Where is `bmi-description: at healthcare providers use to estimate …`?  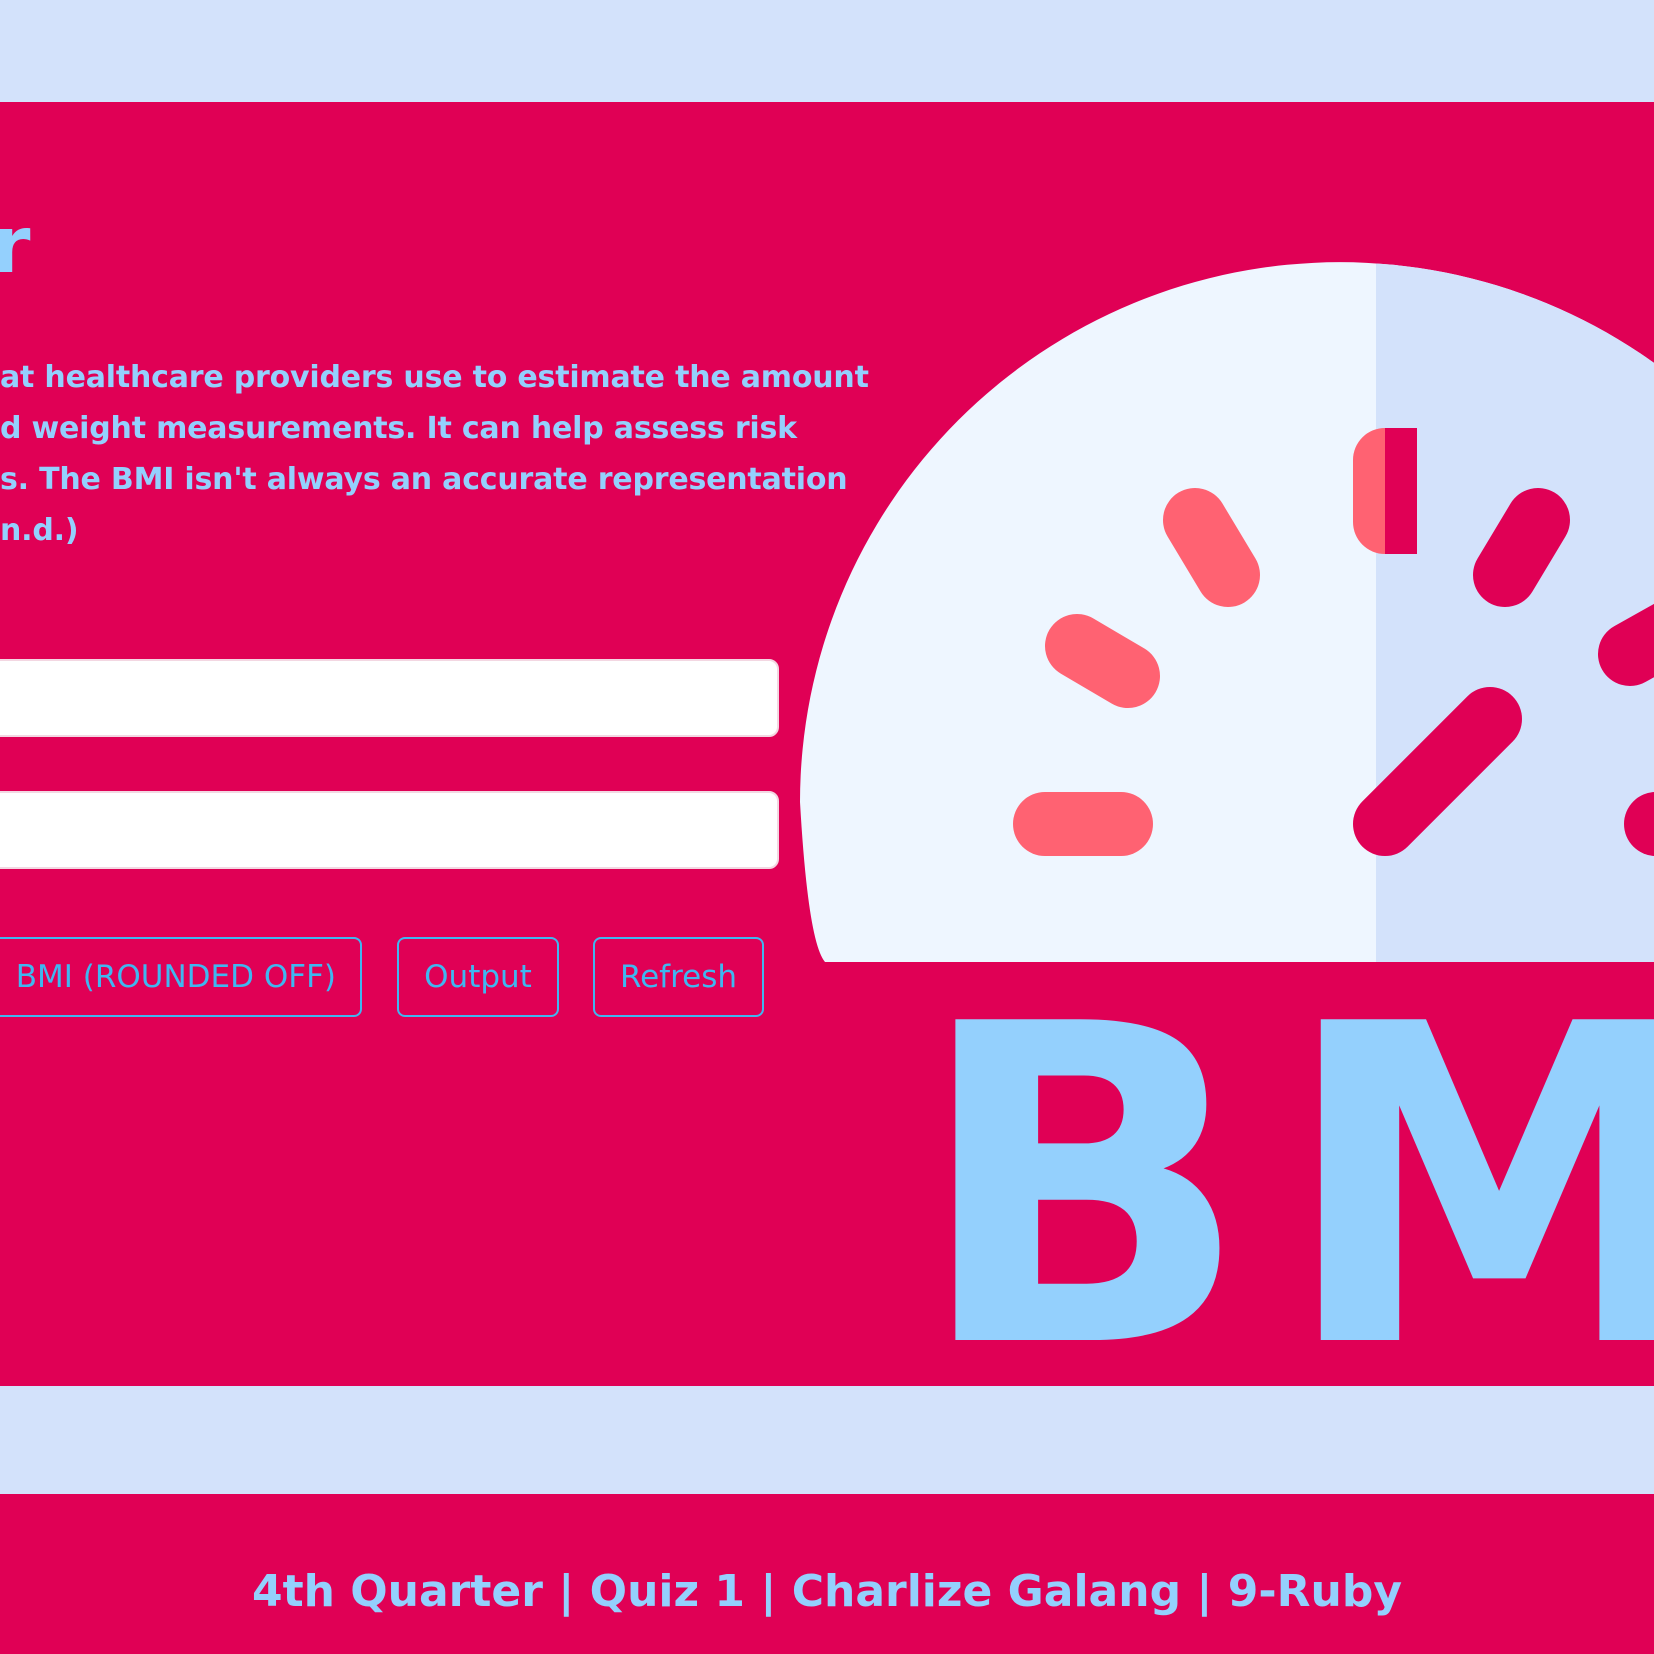
bmi-description: at healthcare providers use to estimate … is located at coordinates (434, 454).